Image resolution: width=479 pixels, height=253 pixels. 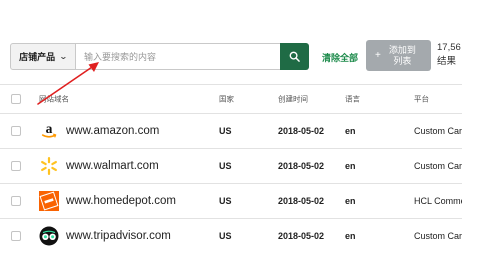 I want to click on store-type-dropdown: 店铺产品 ⌄, so click(x=43, y=56).